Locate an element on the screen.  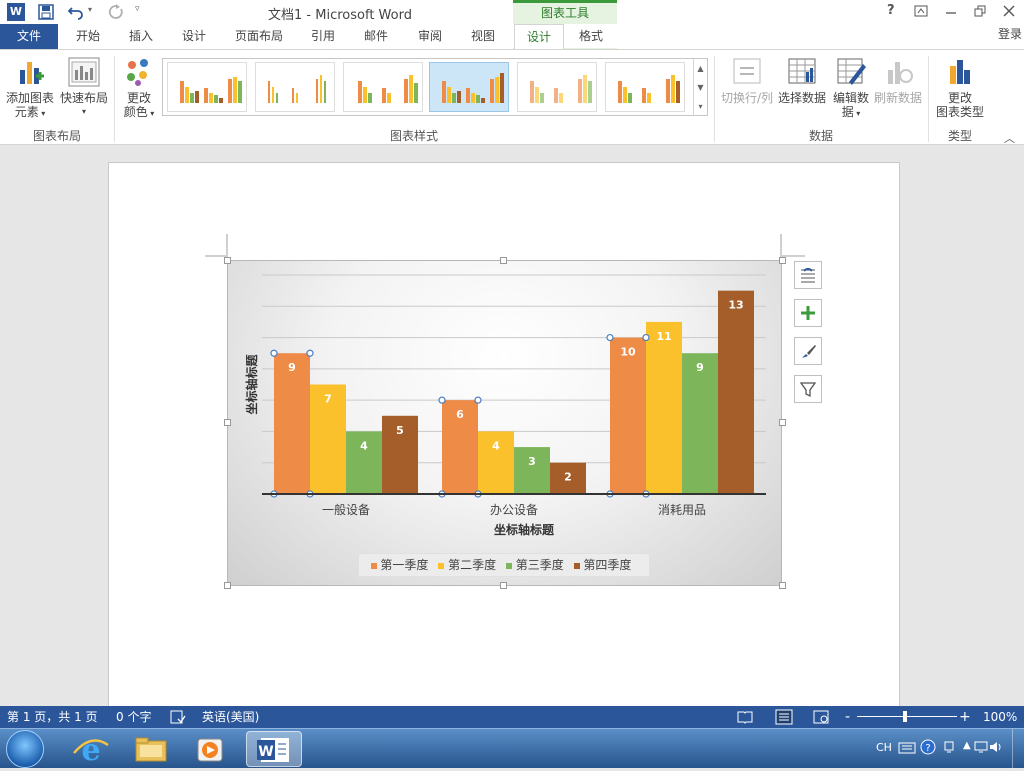
edit-data-button: 编辑数 据 ▾ is located at coordinates (851, 88).